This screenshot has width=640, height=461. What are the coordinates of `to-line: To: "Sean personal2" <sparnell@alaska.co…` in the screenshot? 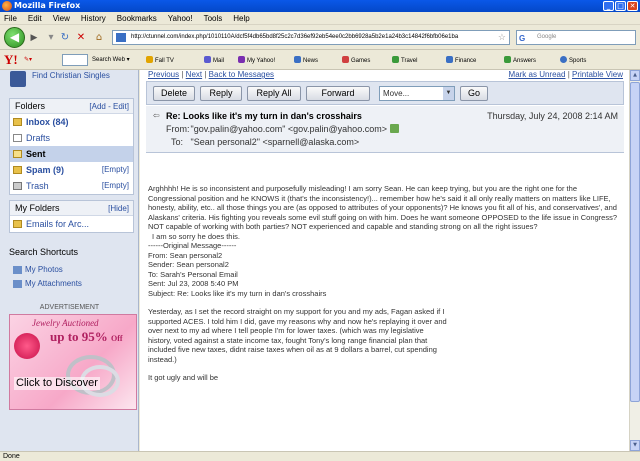 It's located at (262, 142).